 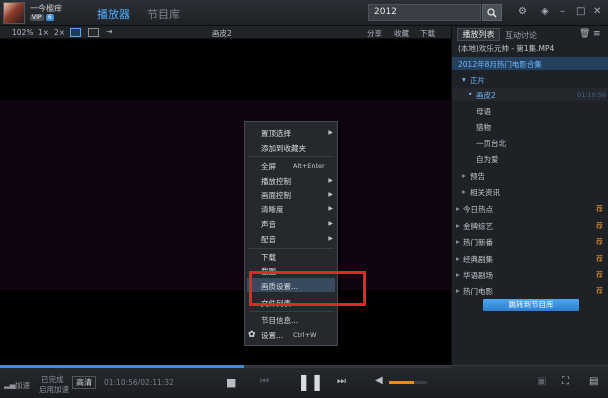 What do you see at coordinates (522, 11) in the screenshot?
I see `settings-icon: ⚙` at bounding box center [522, 11].